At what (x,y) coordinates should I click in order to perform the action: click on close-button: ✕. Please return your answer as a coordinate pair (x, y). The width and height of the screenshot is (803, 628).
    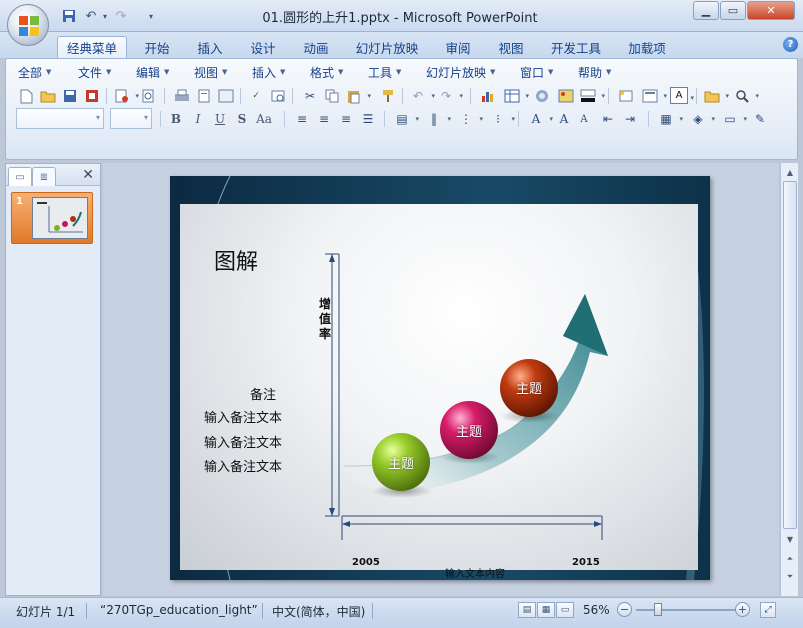
    Looking at the image, I should click on (771, 10).